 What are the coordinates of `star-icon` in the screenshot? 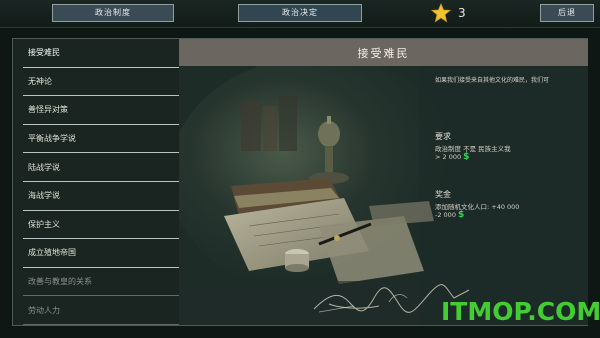 It's located at (441, 13).